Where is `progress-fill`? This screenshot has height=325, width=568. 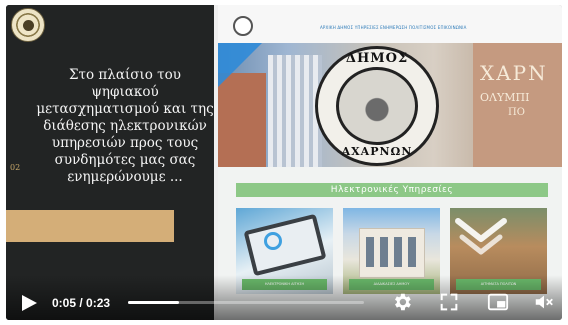
progress-fill is located at coordinates (154, 302).